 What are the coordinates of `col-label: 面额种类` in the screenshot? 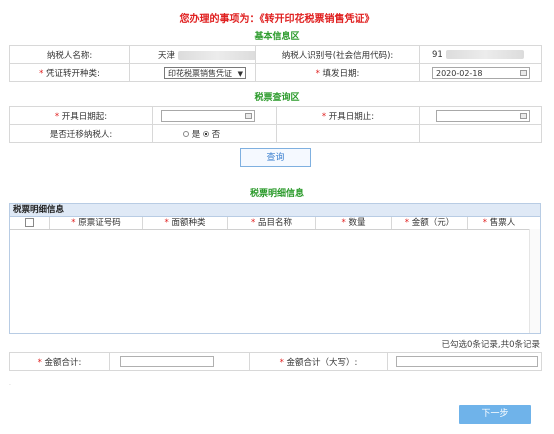 It's located at (188, 223).